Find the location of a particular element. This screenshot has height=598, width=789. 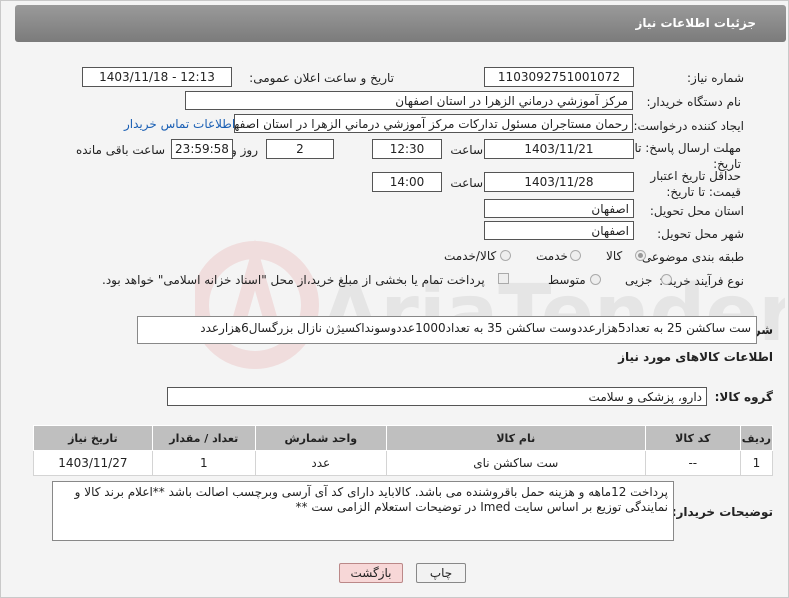

cell-quantity: 1 is located at coordinates (203, 463).